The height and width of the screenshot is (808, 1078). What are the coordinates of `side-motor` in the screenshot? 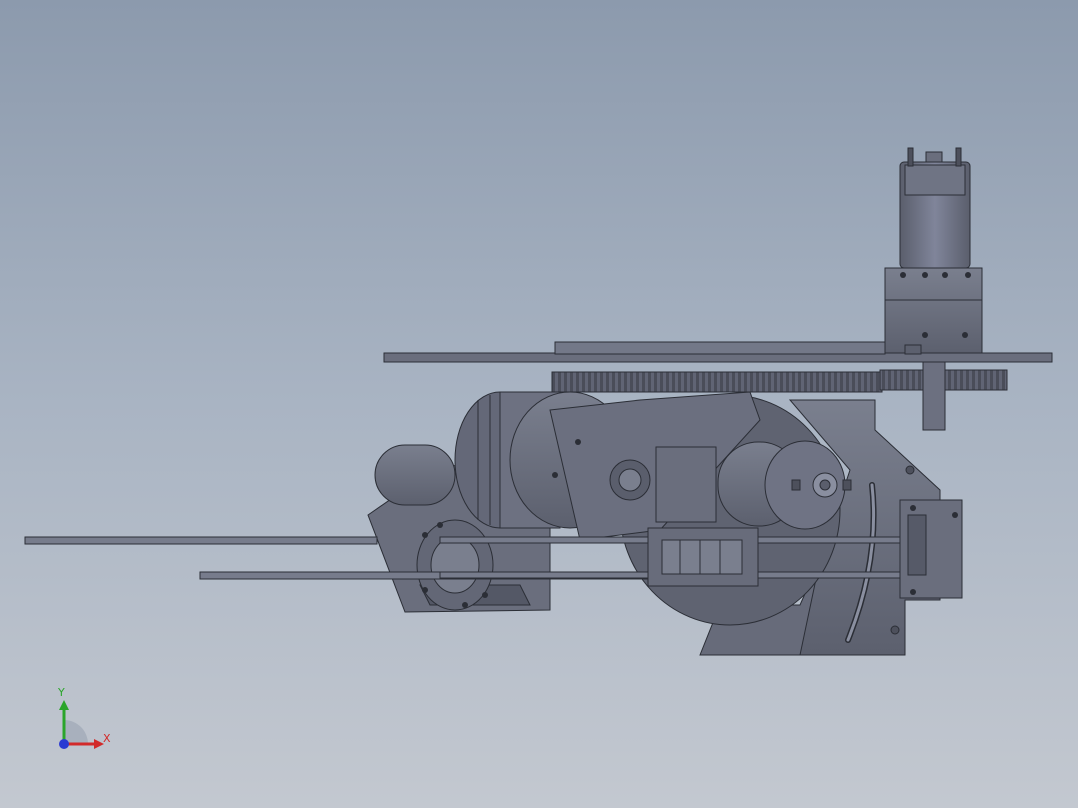 It's located at (753, 485).